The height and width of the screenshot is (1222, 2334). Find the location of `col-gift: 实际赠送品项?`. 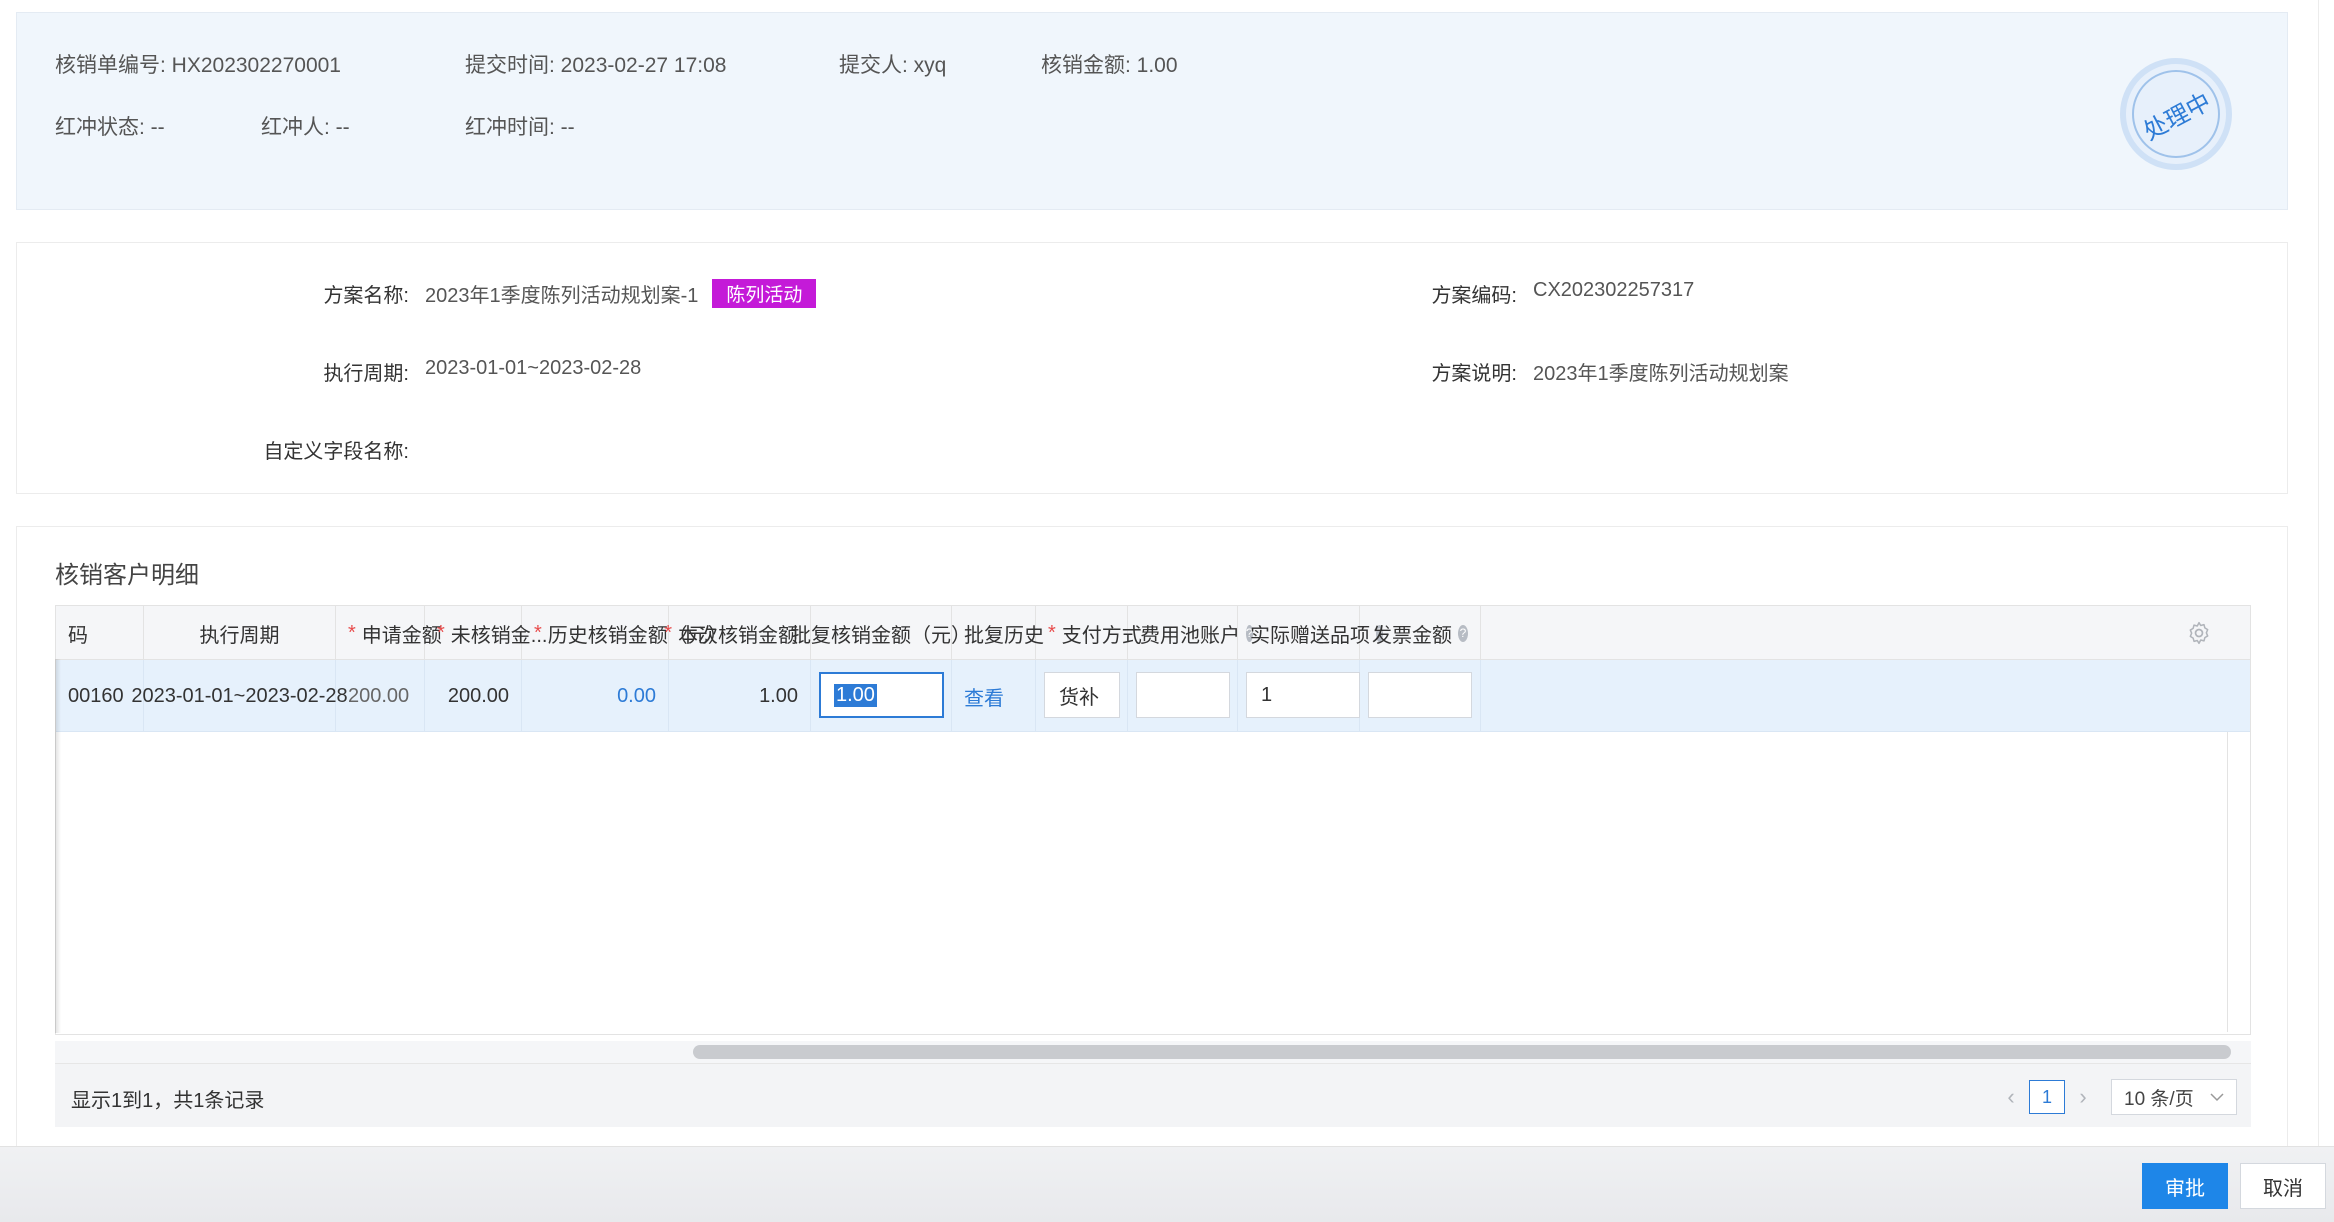

col-gift: 实际赠送品项? is located at coordinates (1310, 633).